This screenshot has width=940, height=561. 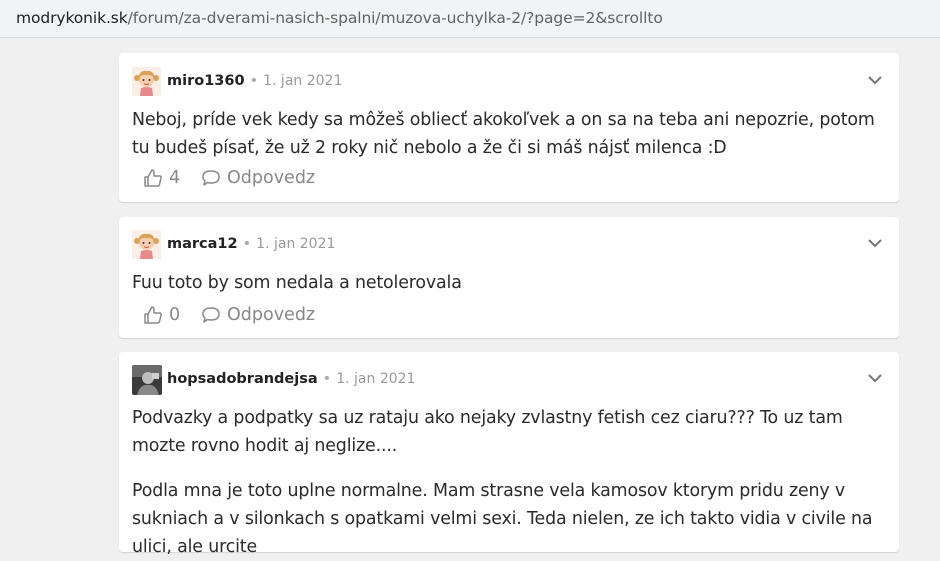 I want to click on comment-text: Fuu toto by som nedala a netolerovala, so click(x=297, y=283).